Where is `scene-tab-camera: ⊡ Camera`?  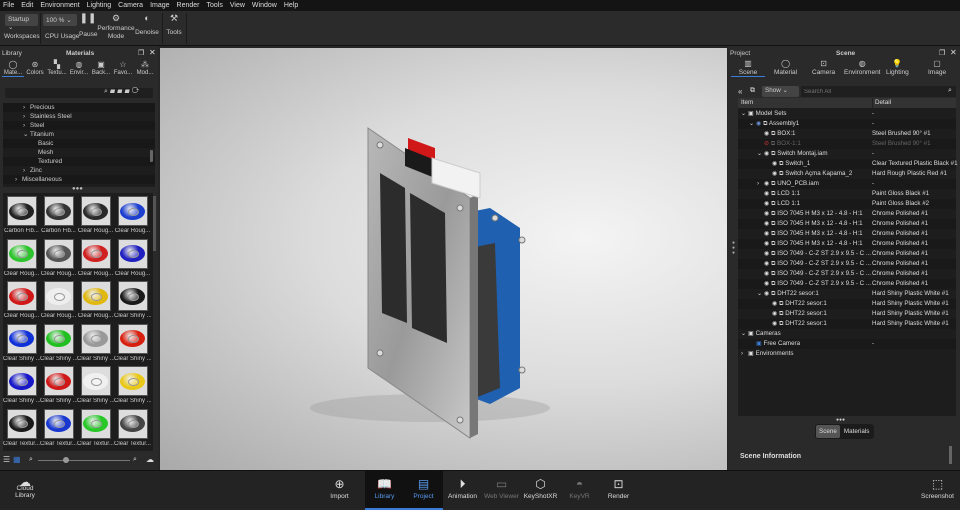 scene-tab-camera: ⊡ Camera is located at coordinates (823, 67).